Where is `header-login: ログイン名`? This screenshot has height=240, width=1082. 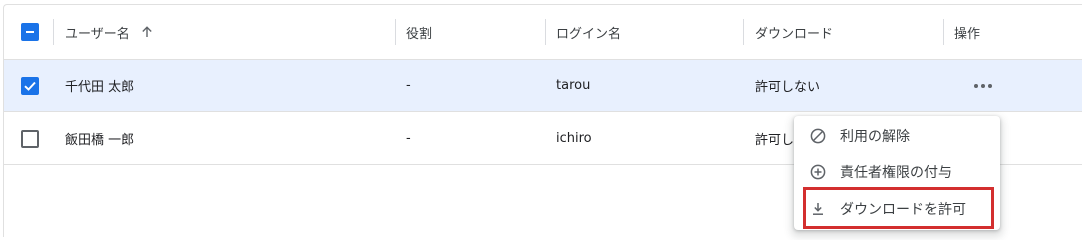 header-login: ログイン名 is located at coordinates (588, 32).